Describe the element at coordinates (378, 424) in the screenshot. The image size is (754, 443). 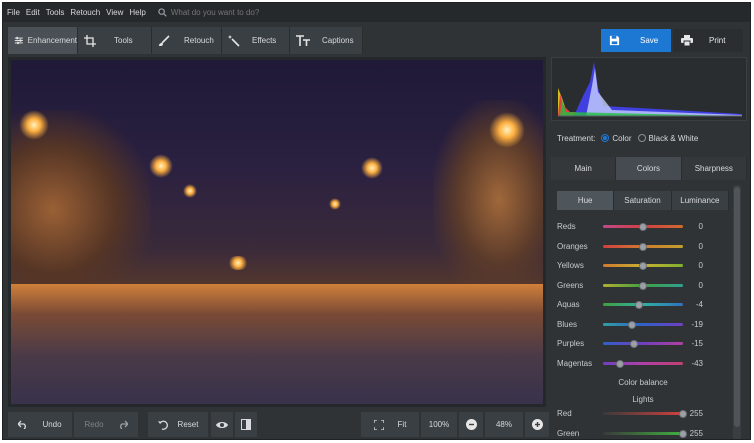
I see `fit-screen-icon` at that location.